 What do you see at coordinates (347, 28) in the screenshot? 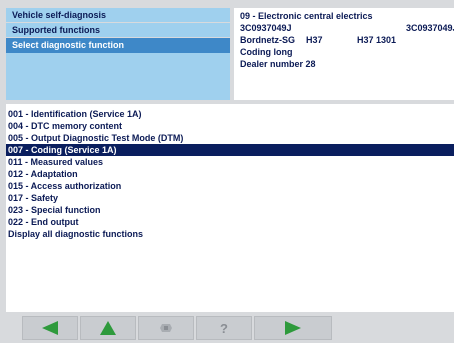
I see `part-number-row: 3C0937049J 3C0937049J` at bounding box center [347, 28].